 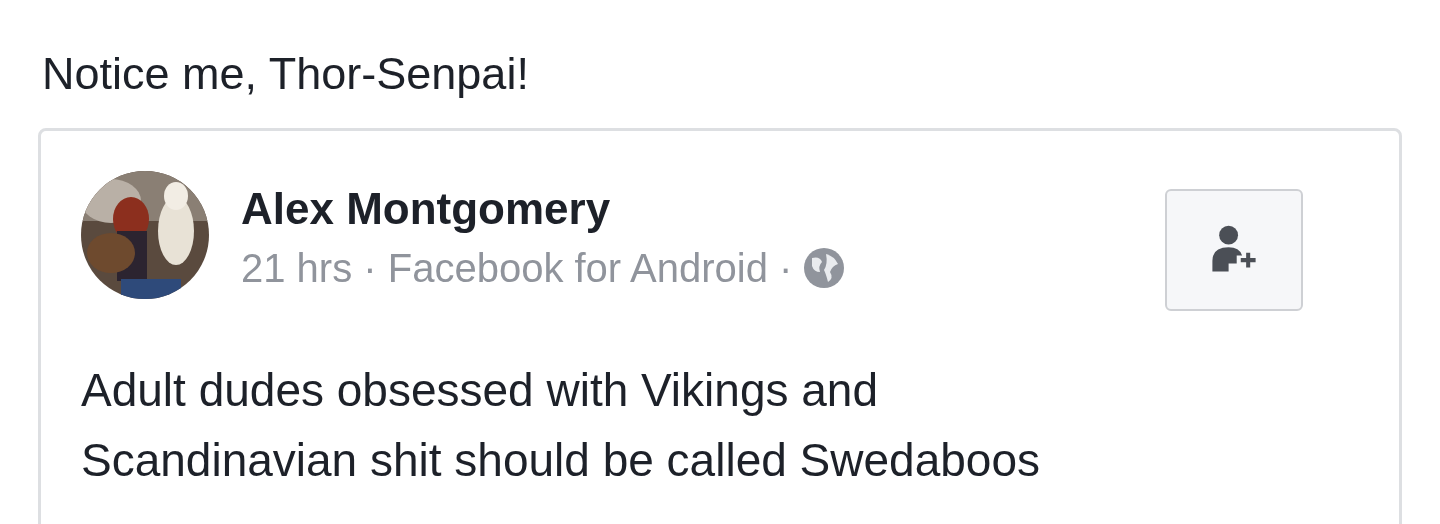 I want to click on author-name: Alex Montgomery, so click(x=703, y=209).